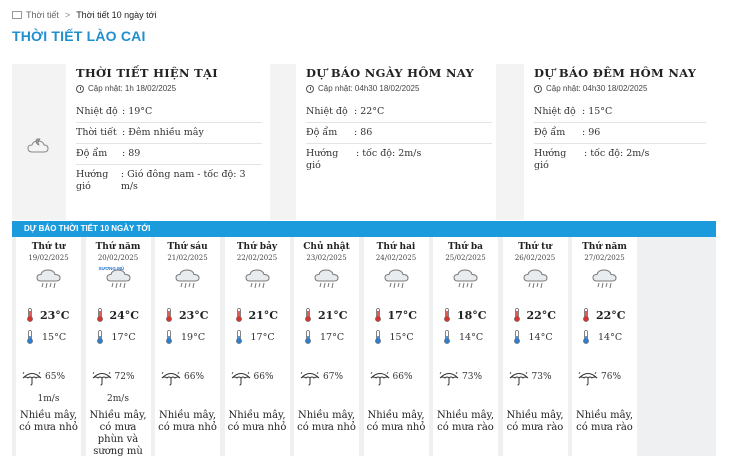 Image resolution: width=730 pixels, height=456 pixels. I want to click on today-wind-row: Hướng gió: tốc độ: 2m/s, so click(399, 160).